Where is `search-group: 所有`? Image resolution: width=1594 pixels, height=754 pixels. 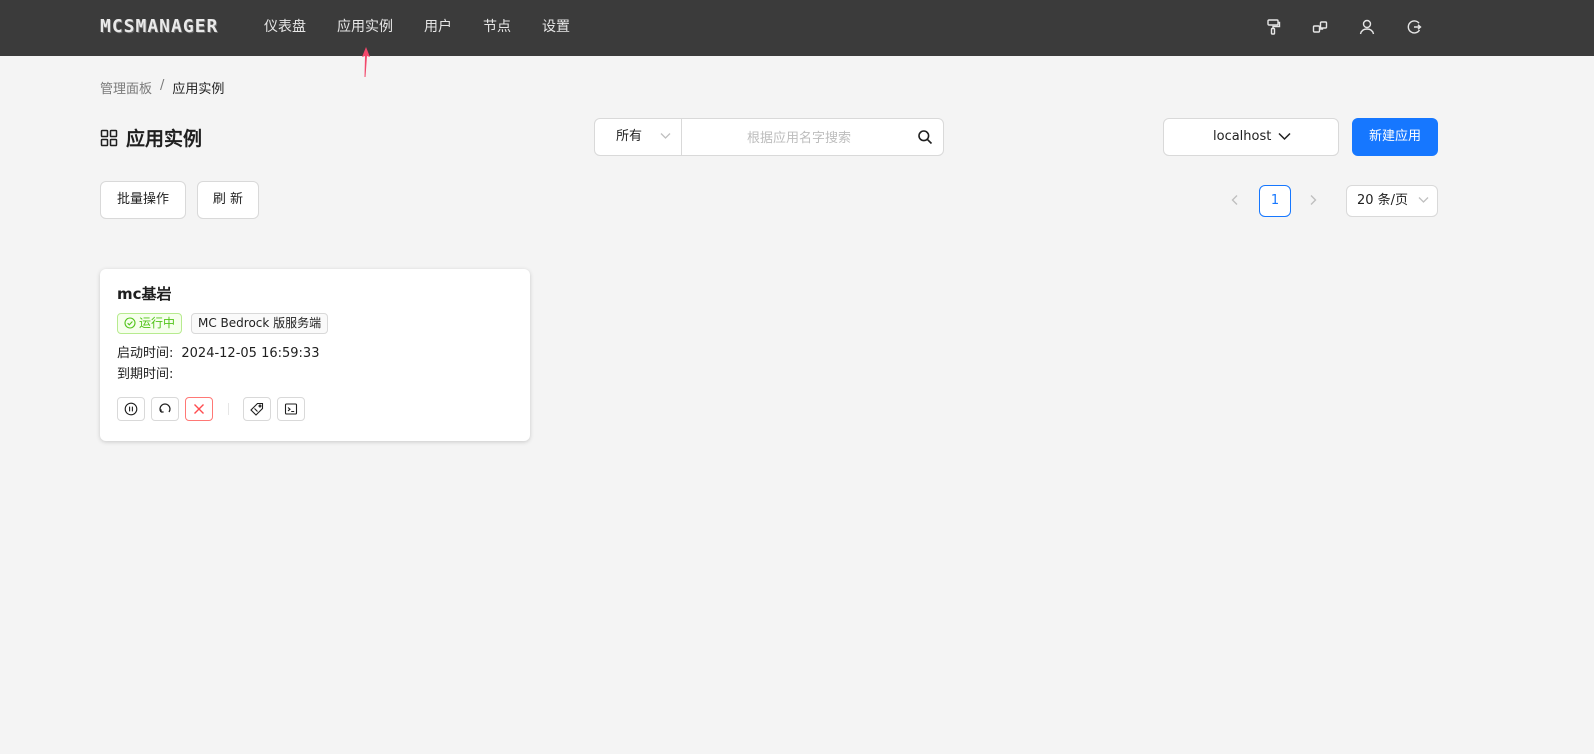 search-group: 所有 is located at coordinates (769, 137).